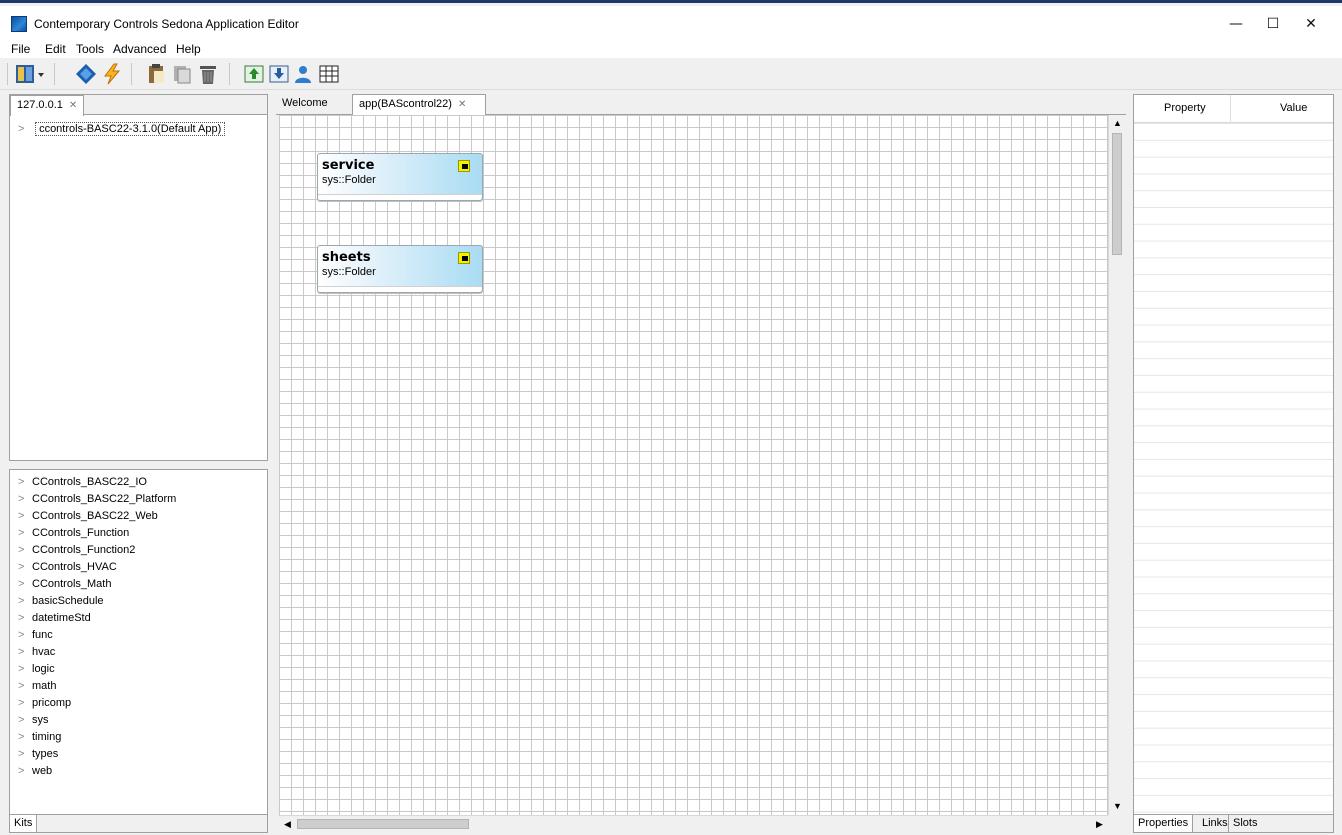  Describe the element at coordinates (671, 74) in the screenshot. I see `toolbar` at that location.